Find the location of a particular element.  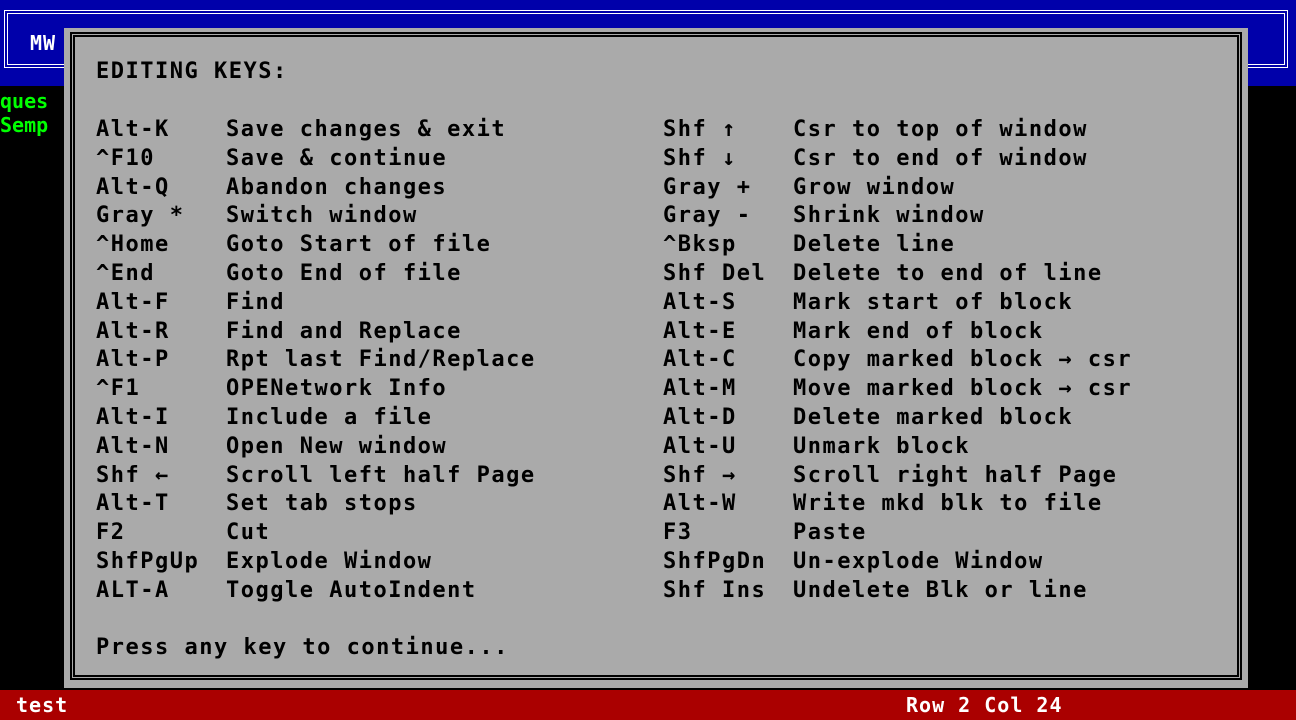

key-label: ShfPgDn is located at coordinates (715, 561).